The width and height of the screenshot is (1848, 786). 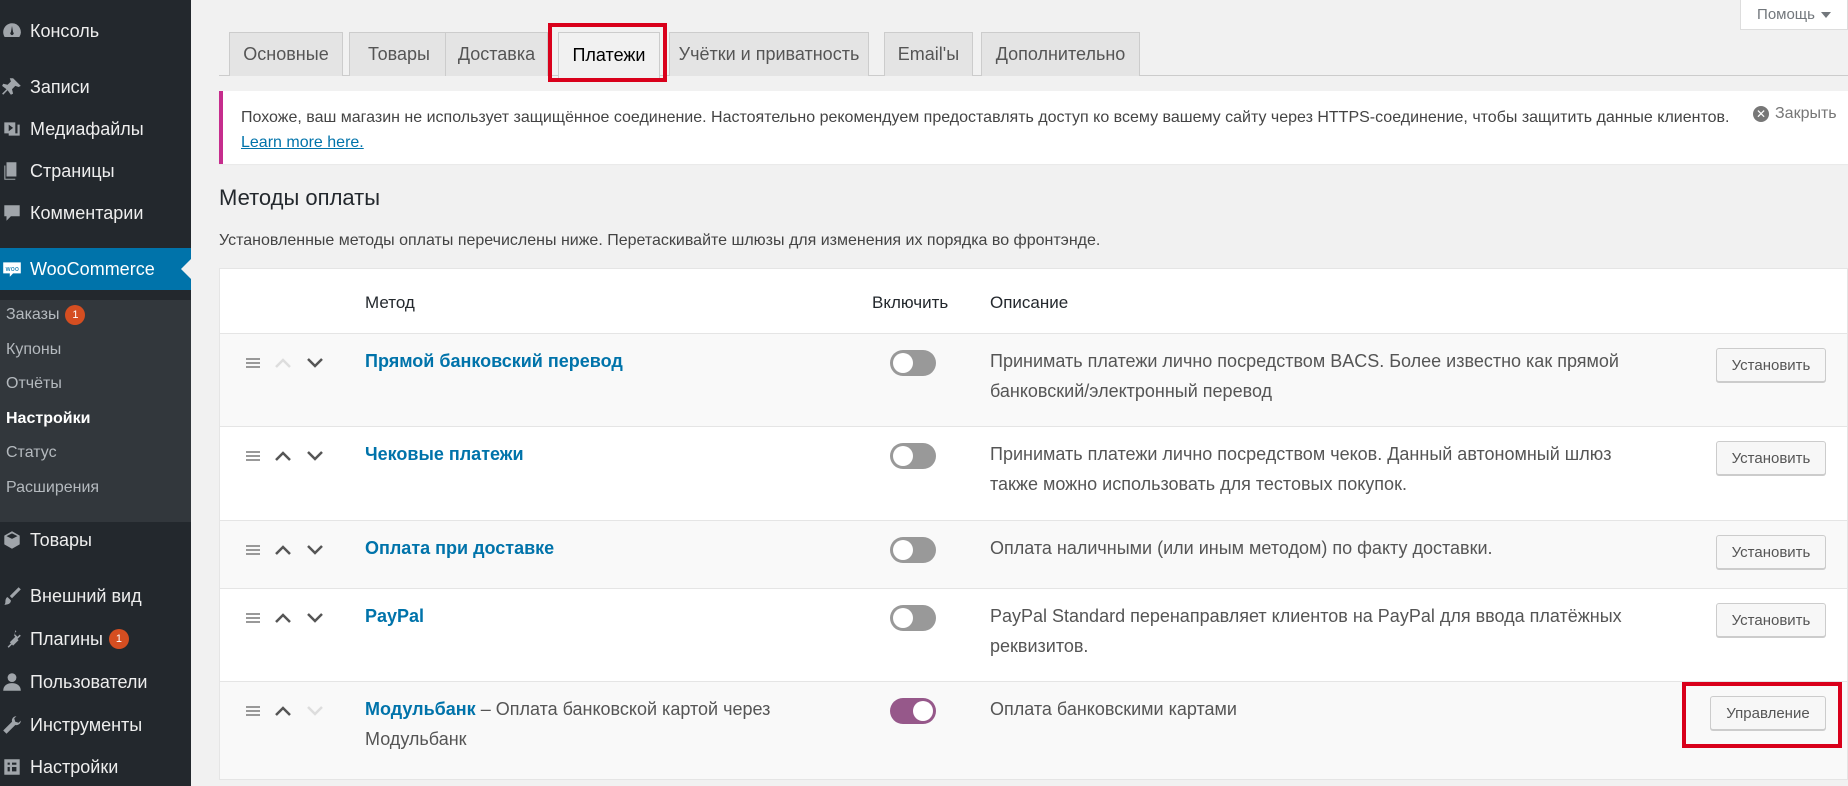 I want to click on submenu-item-status: Статус, so click(x=31, y=453).